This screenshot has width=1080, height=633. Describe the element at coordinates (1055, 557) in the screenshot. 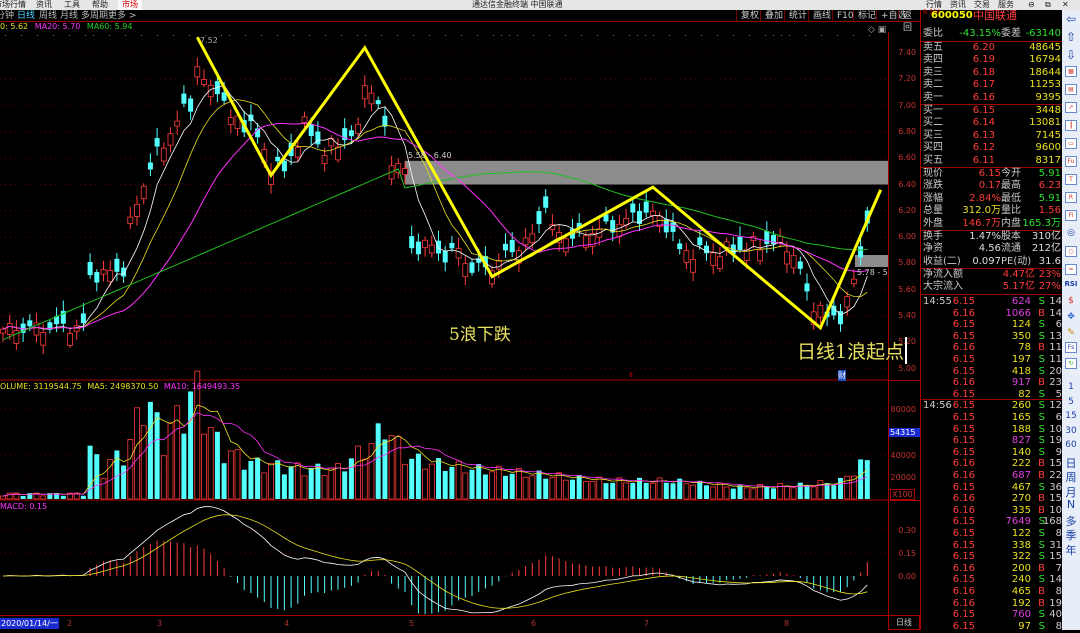

I see `tick-count: 15` at that location.